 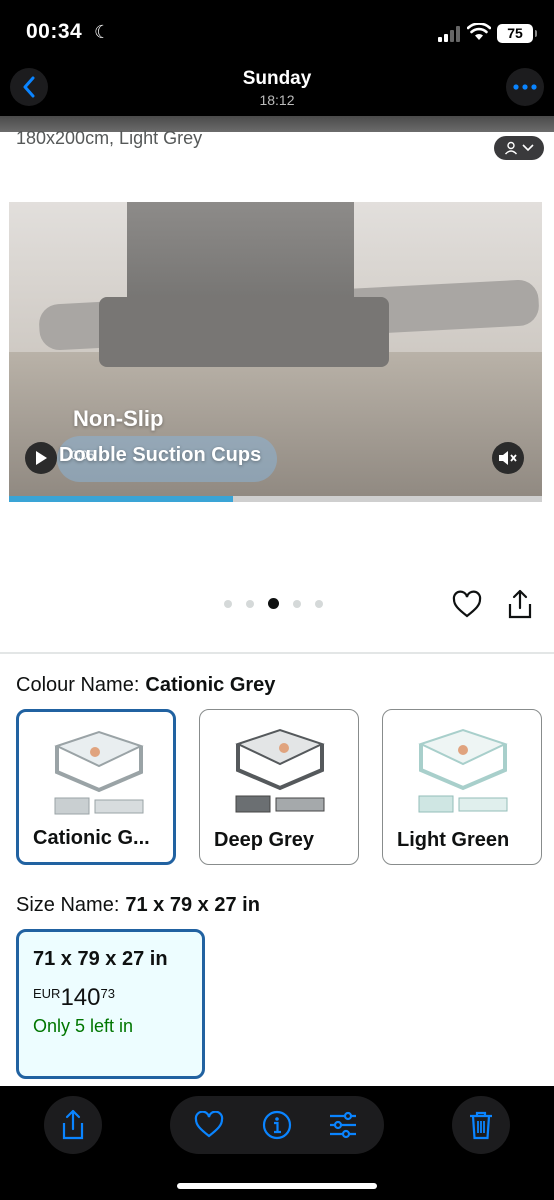 I want to click on action-group, so click(x=277, y=1125).